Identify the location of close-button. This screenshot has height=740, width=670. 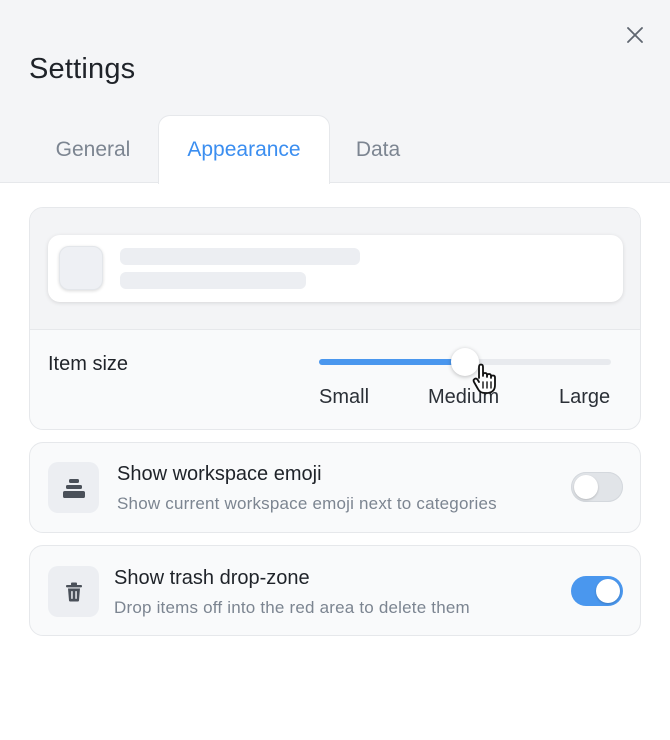
(635, 35).